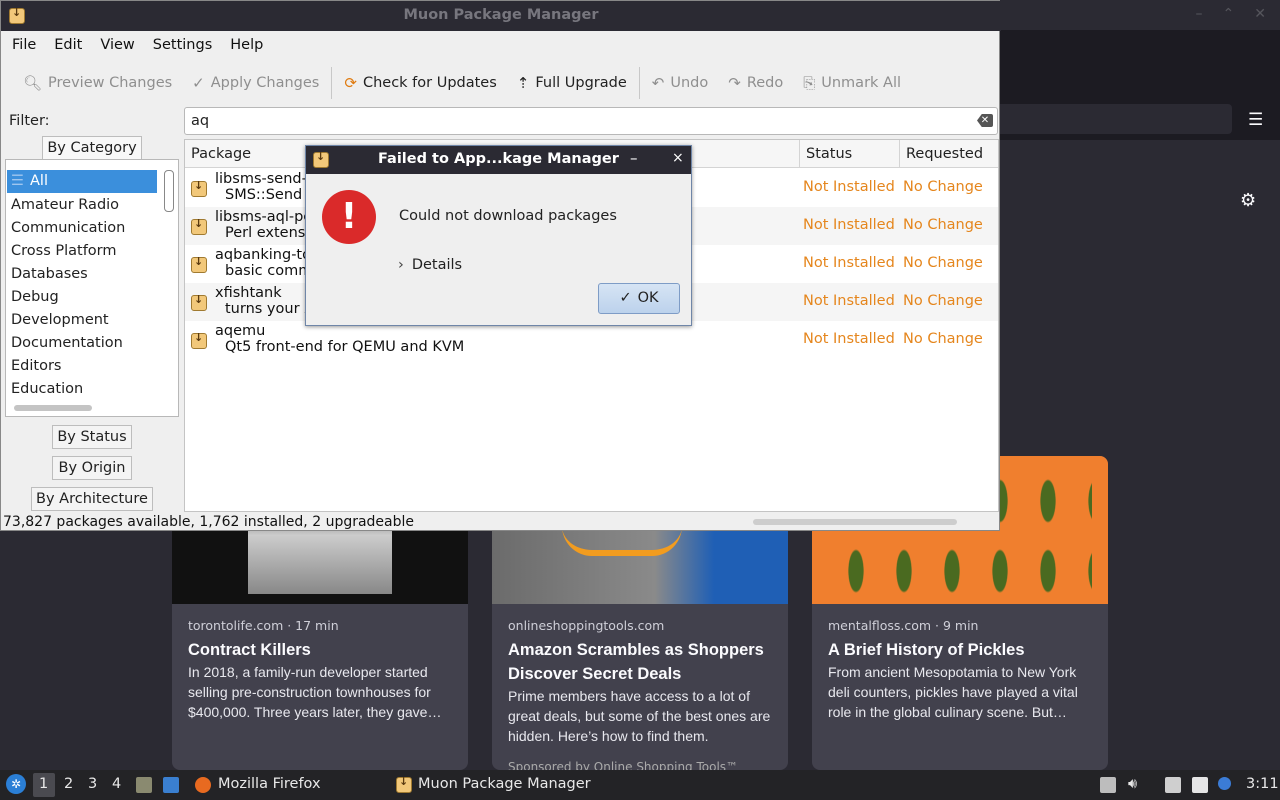 This screenshot has width=1280, height=800. What do you see at coordinates (35, 297) in the screenshot?
I see `category-item: Debug` at bounding box center [35, 297].